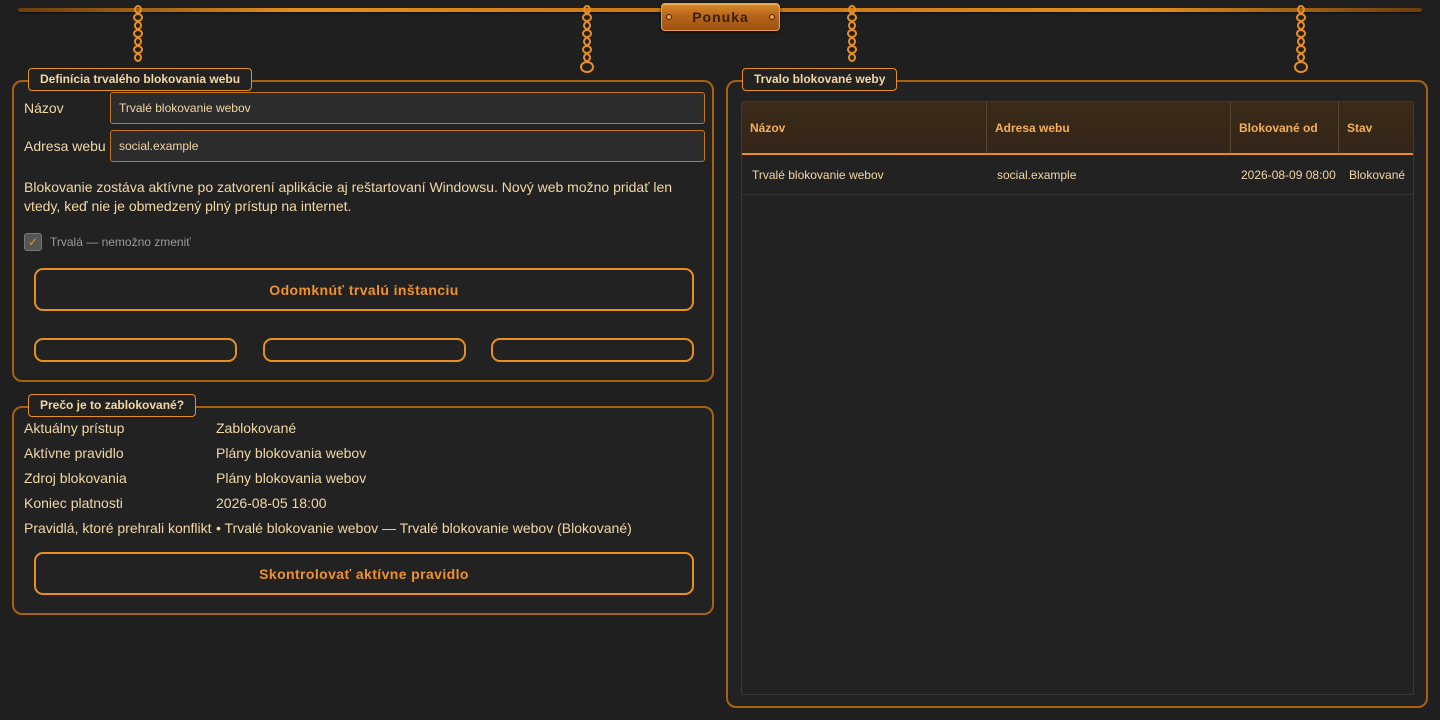 The image size is (1440, 720). What do you see at coordinates (271, 503) in the screenshot?
I see `kv-value: 2026-08-05 18:00` at bounding box center [271, 503].